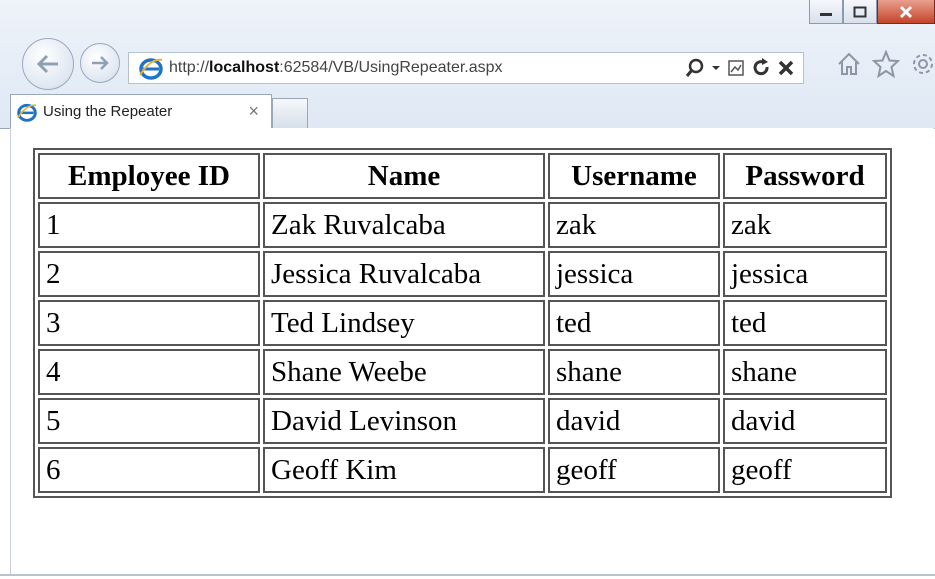 The image size is (935, 579). I want to click on forward-button, so click(100, 63).